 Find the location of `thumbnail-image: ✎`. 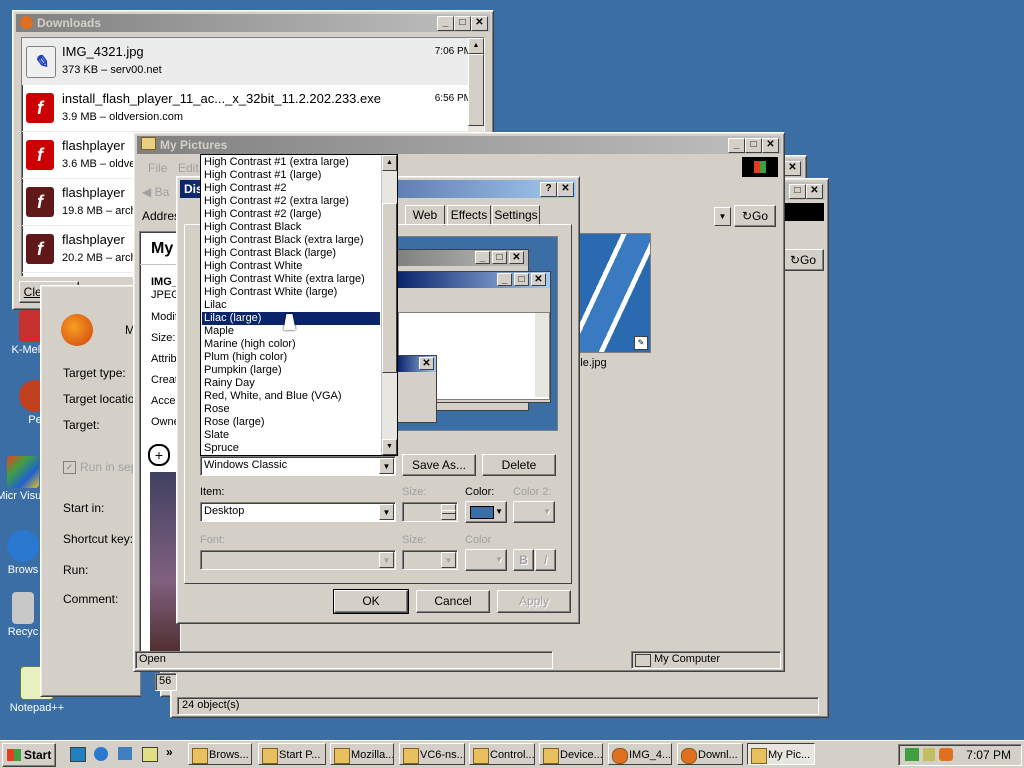

thumbnail-image: ✎ is located at coordinates (610, 293).